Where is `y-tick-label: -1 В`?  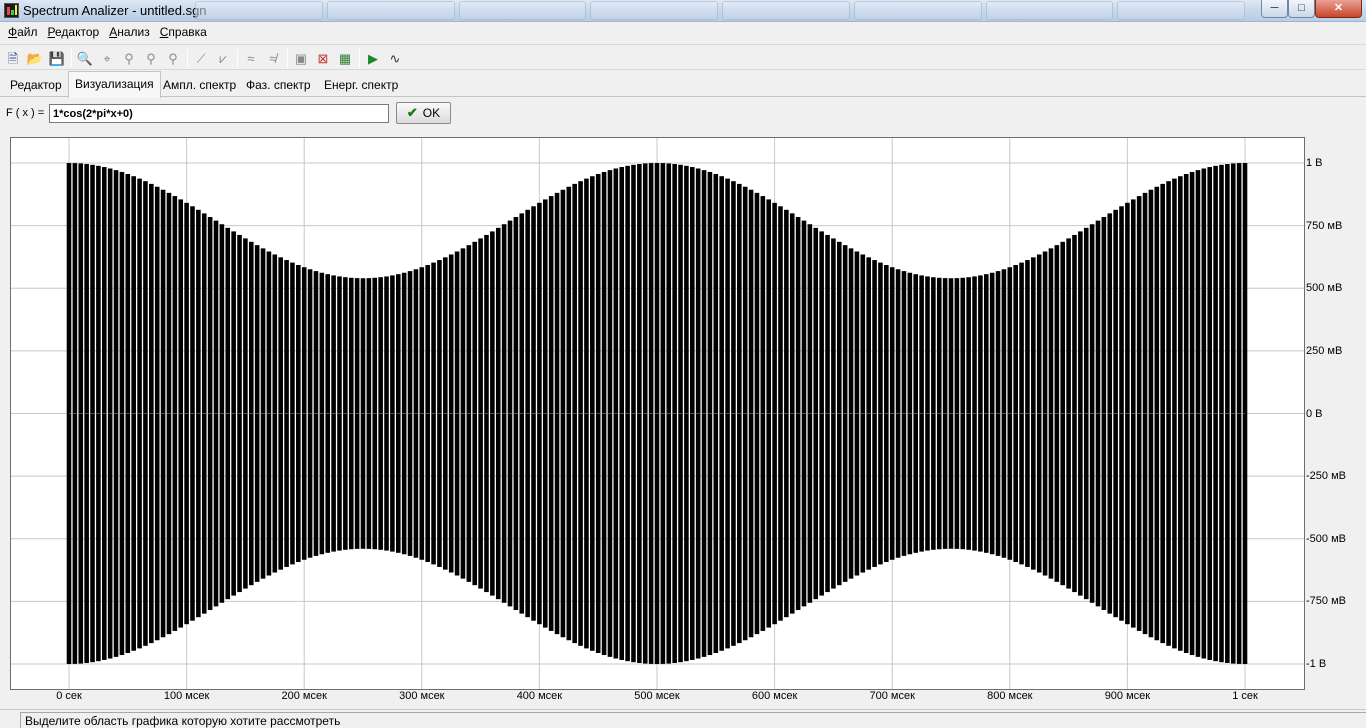 y-tick-label: -1 В is located at coordinates (1316, 664).